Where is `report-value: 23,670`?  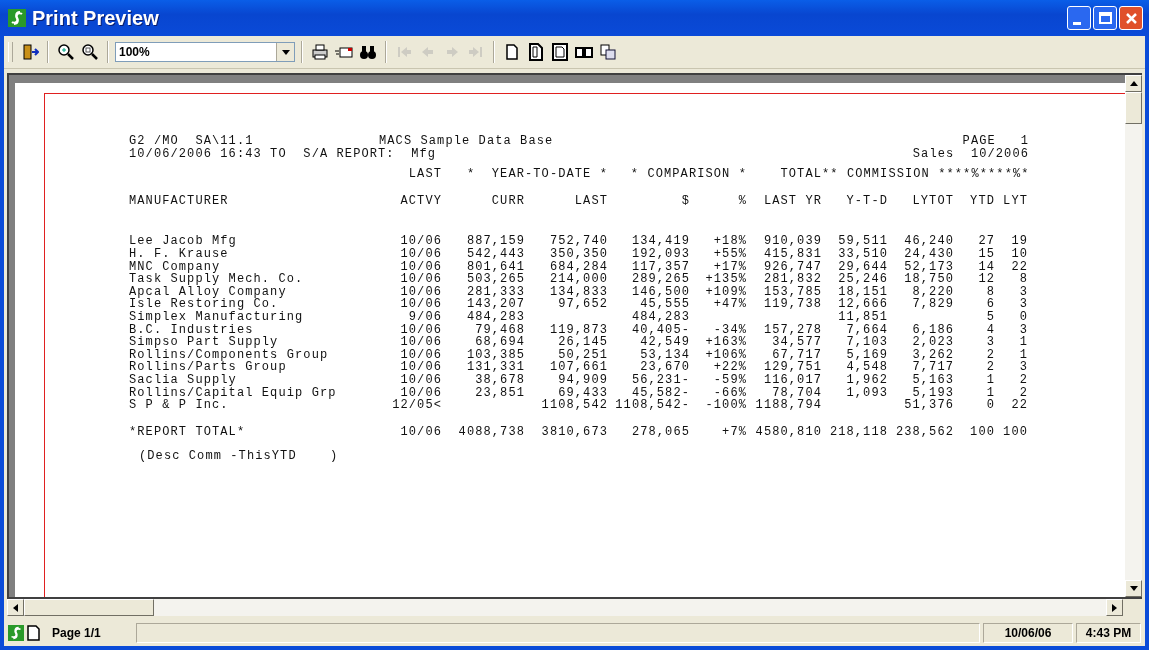 report-value: 23,670 is located at coordinates (665, 367).